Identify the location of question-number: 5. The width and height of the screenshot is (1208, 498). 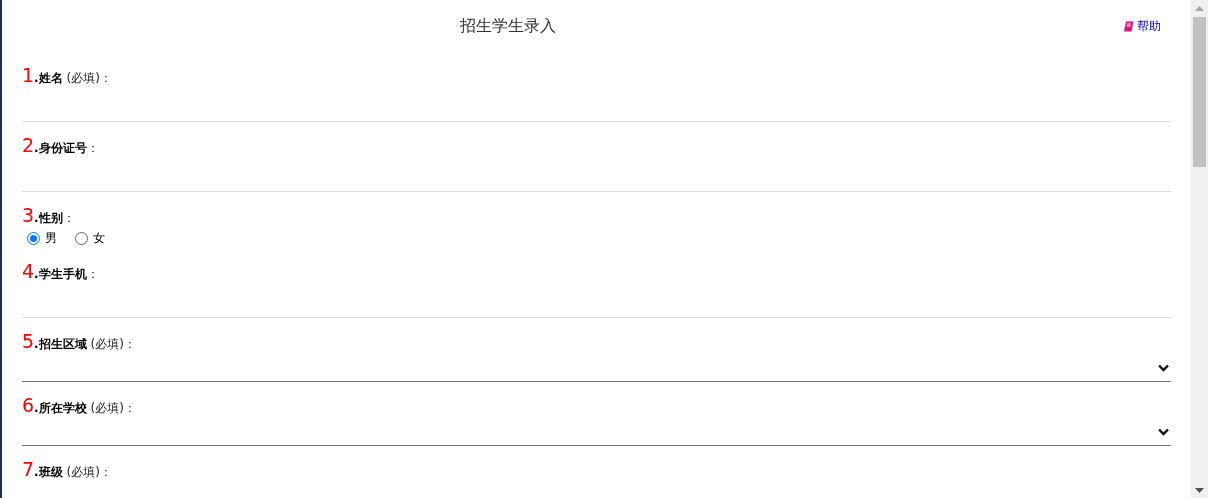
(28, 341).